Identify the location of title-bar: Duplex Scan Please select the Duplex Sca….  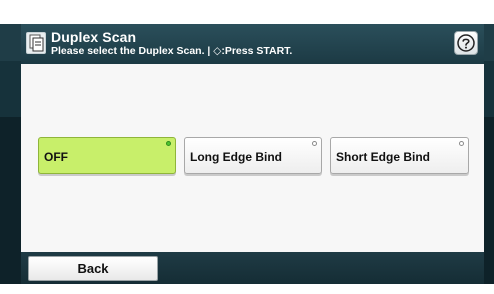
(252, 44).